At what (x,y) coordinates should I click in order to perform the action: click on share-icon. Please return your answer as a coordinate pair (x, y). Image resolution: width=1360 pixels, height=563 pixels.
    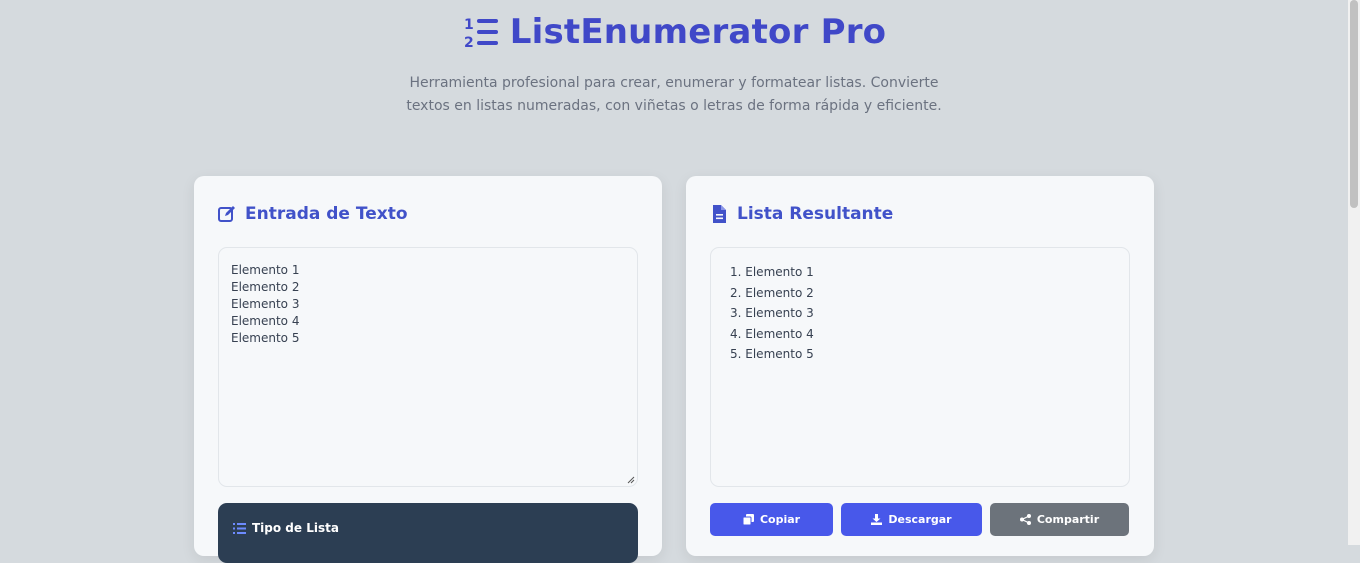
    Looking at the image, I should click on (1025, 519).